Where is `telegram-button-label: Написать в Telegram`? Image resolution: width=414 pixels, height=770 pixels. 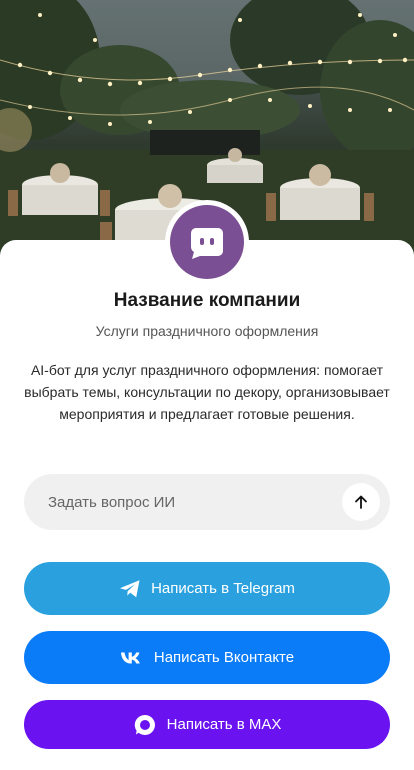
telegram-button-label: Написать в Telegram is located at coordinates (223, 588).